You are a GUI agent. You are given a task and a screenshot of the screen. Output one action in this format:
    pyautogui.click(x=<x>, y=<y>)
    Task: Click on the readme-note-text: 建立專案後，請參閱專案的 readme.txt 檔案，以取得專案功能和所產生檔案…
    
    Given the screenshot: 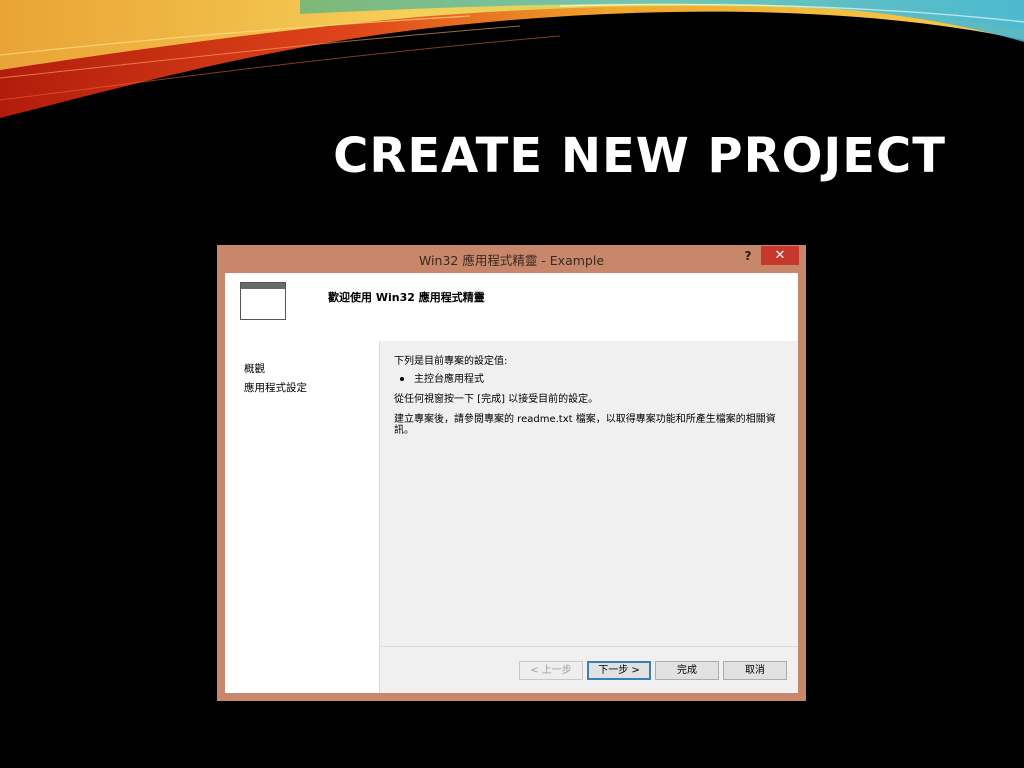 What is the action you would take?
    pyautogui.click(x=585, y=425)
    